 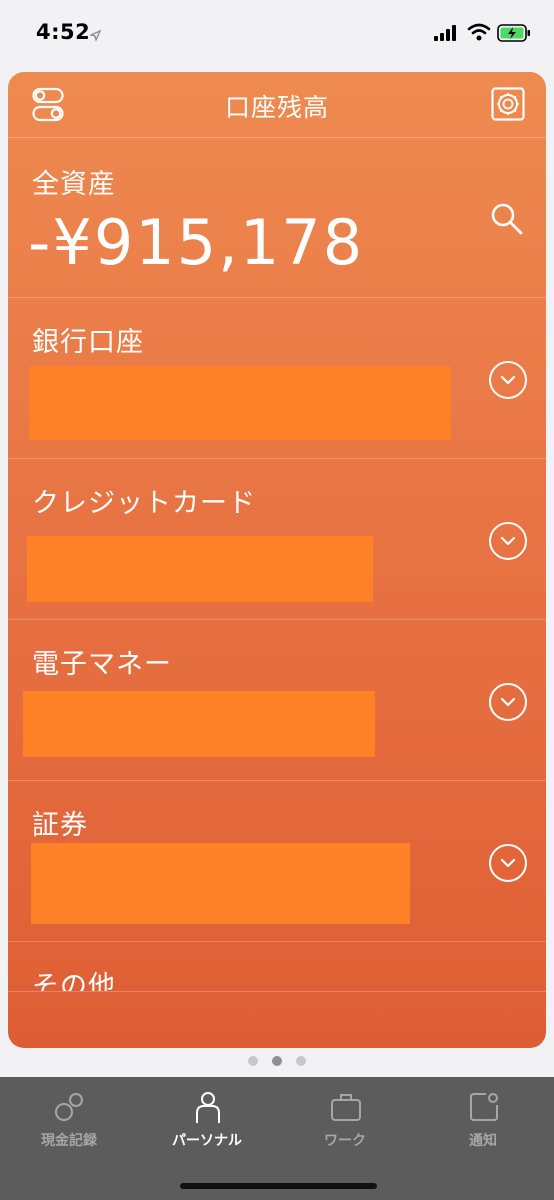 I want to click on tab-label: 通知, so click(x=483, y=1141).